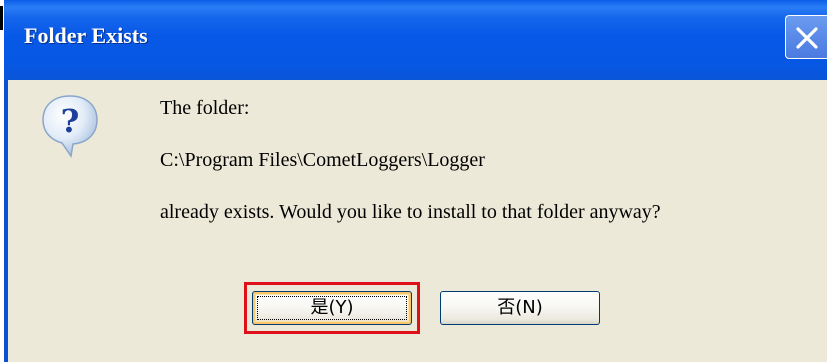  I want to click on yes-button-label: 是(Y), so click(332, 307).